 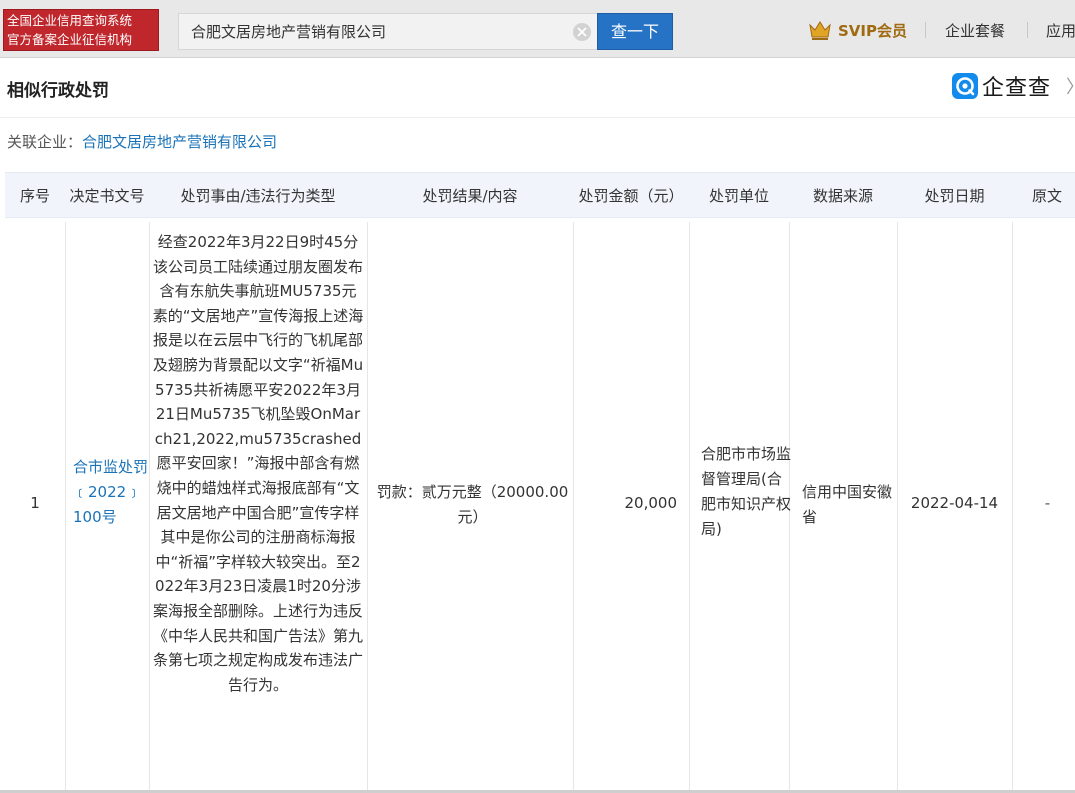 What do you see at coordinates (258, 196) in the screenshot?
I see `col-header-reason: 处罚事由/违法行为类型` at bounding box center [258, 196].